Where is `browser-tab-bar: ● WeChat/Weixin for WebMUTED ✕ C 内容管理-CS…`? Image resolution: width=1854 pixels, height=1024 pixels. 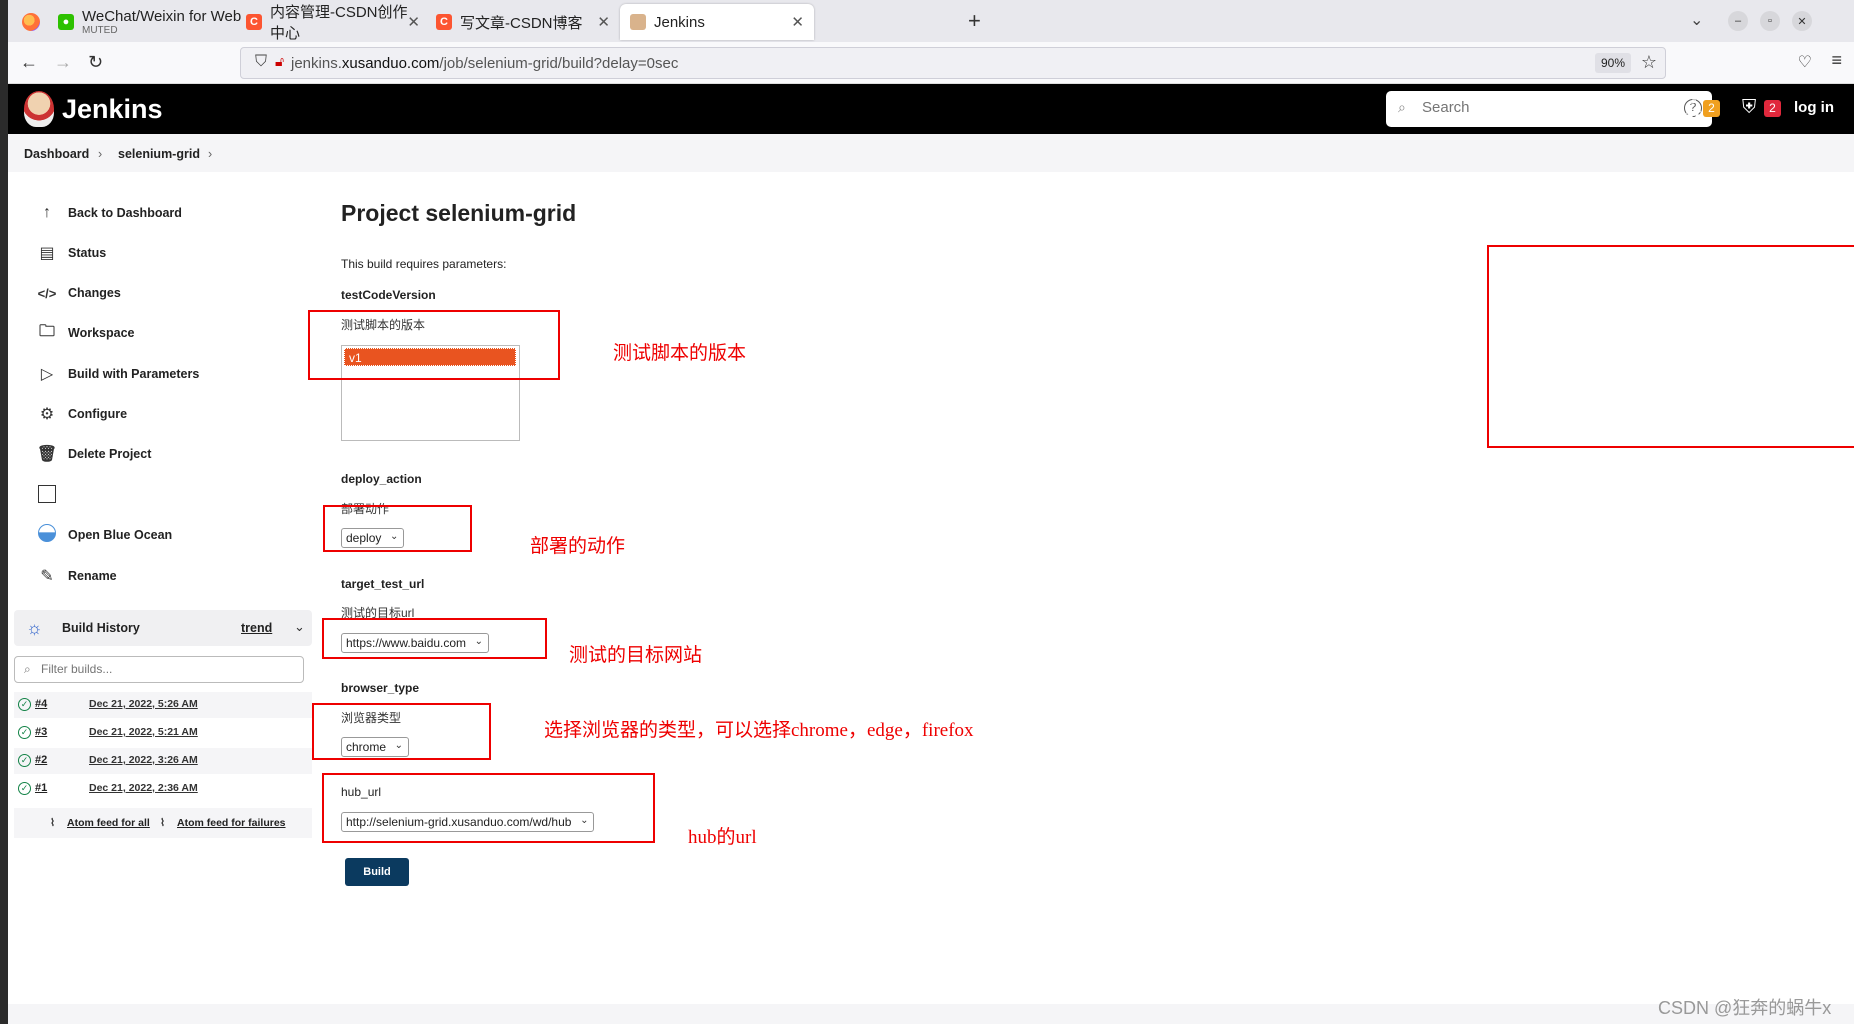 browser-tab-bar: ● WeChat/Weixin for WebMUTED ✕ C 内容管理-CS… is located at coordinates (931, 21).